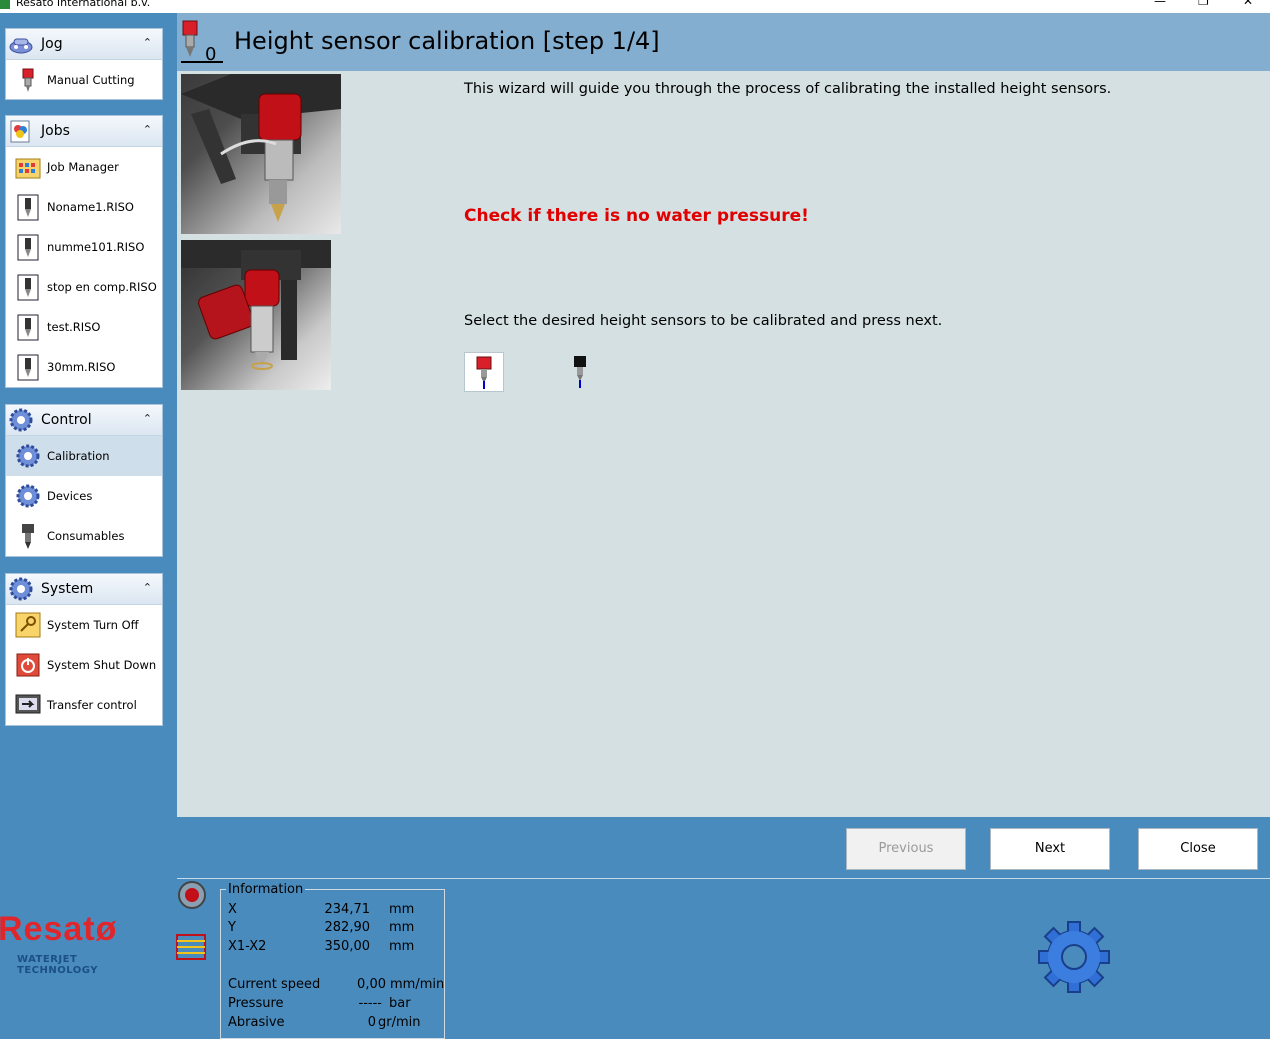  What do you see at coordinates (28, 665) in the screenshot?
I see `power-icon` at bounding box center [28, 665].